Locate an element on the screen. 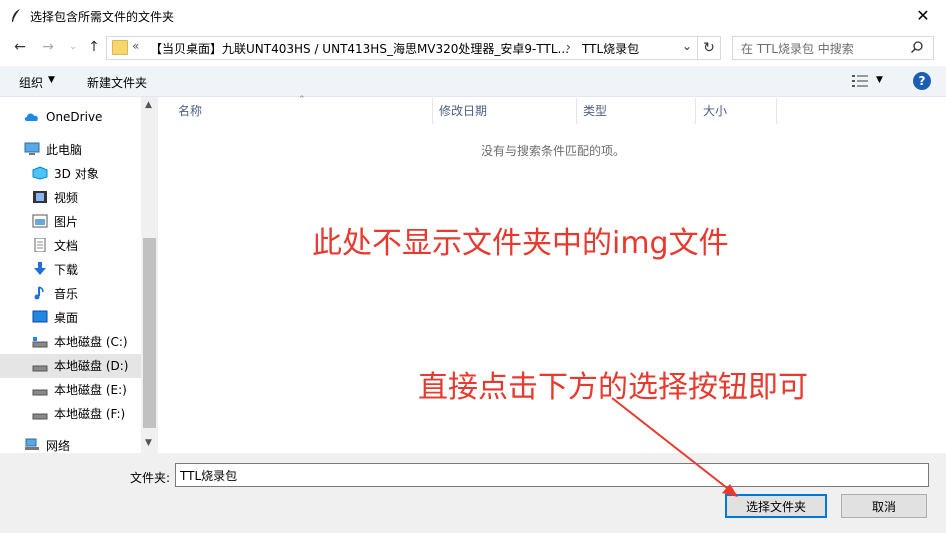 The image size is (946, 533). back-button: ← is located at coordinates (20, 47).